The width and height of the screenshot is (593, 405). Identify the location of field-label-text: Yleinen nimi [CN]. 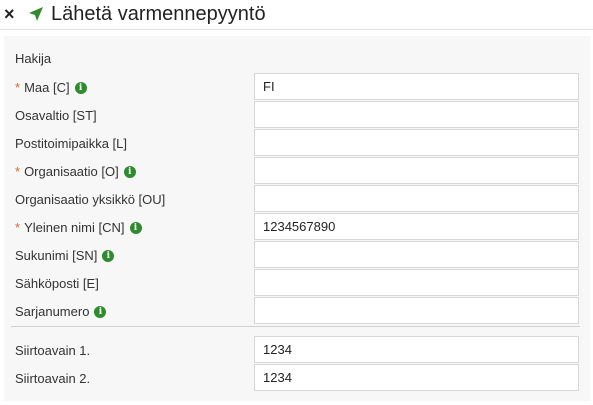
(74, 227).